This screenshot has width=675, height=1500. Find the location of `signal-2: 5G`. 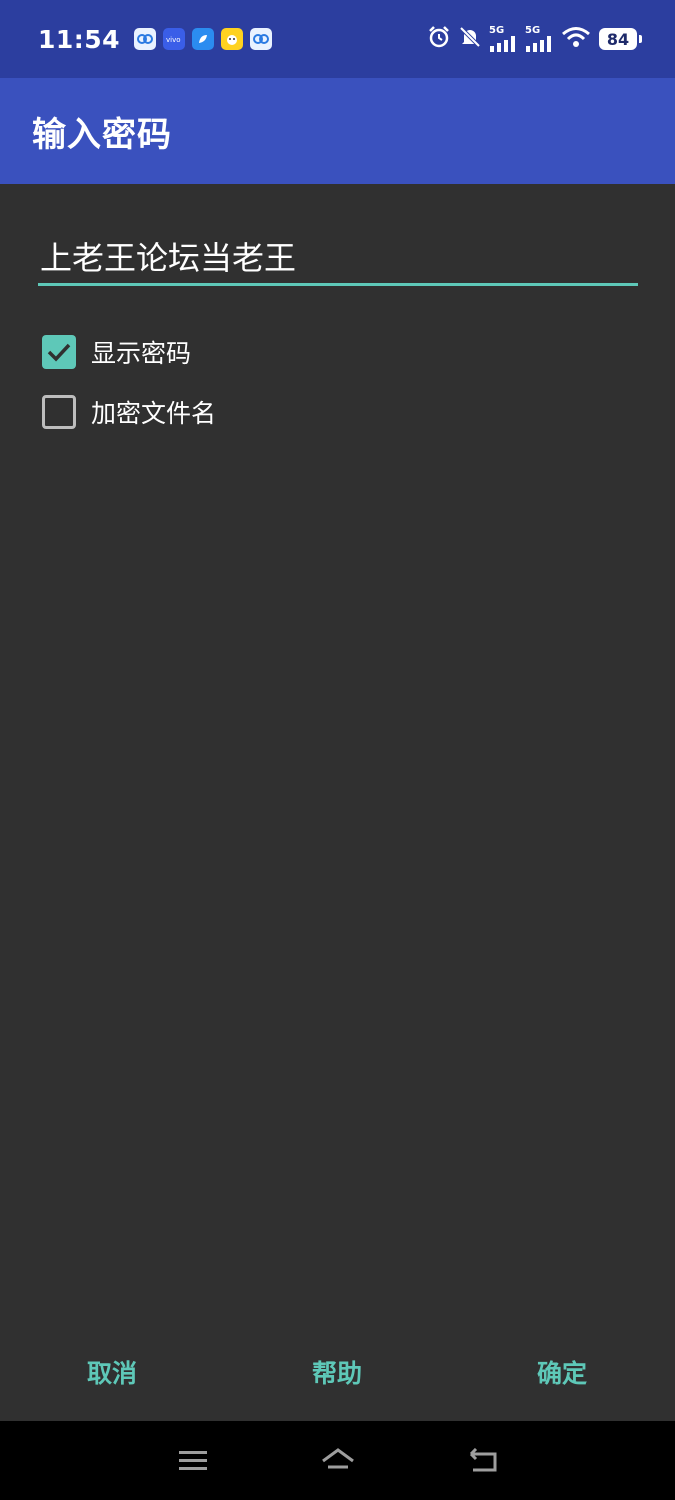

signal-2: 5G is located at coordinates (539, 39).